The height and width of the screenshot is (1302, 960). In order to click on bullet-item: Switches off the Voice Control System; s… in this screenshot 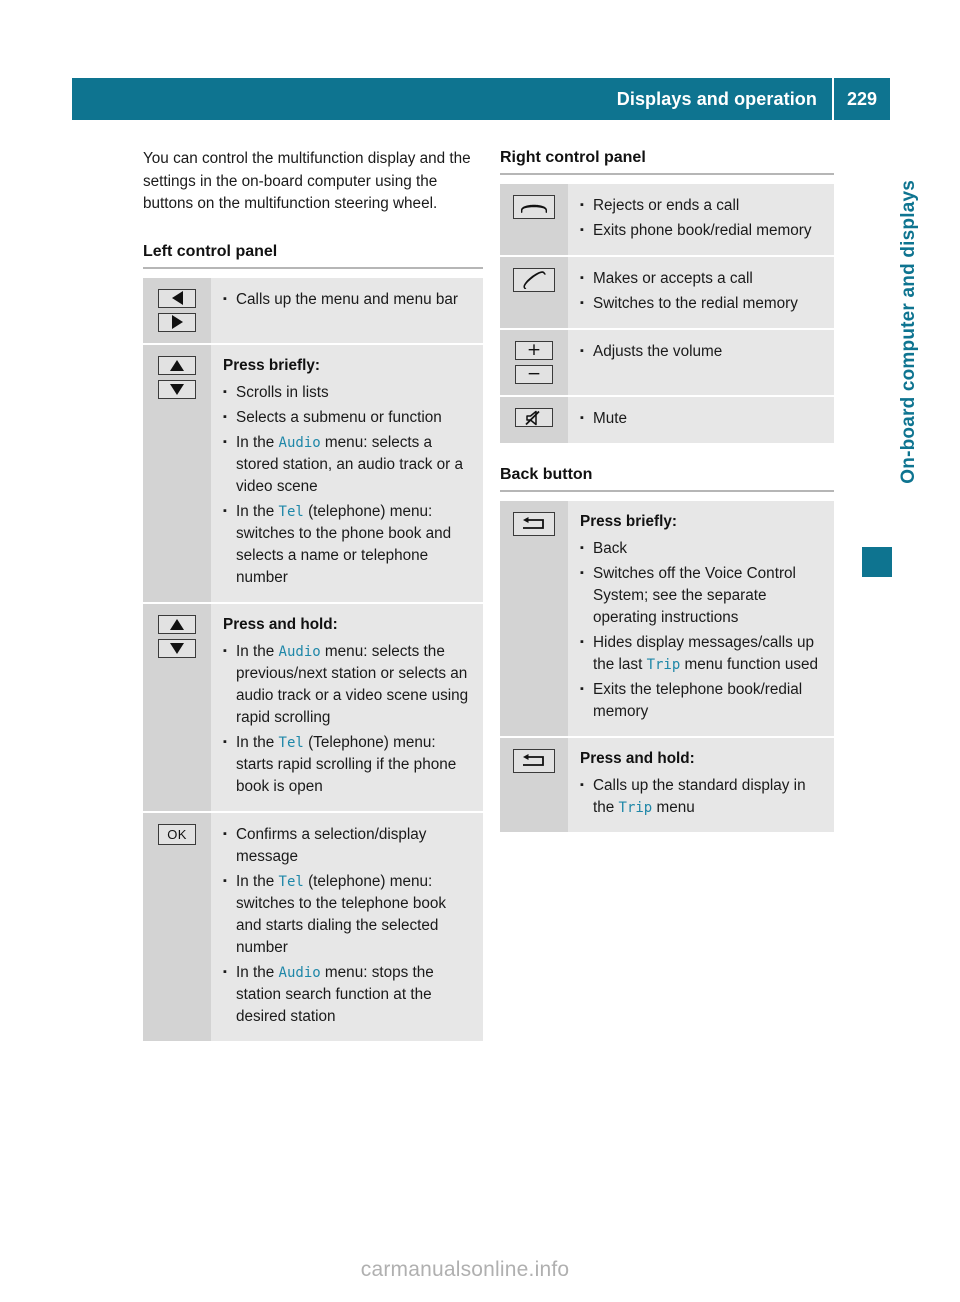, I will do `click(701, 595)`.